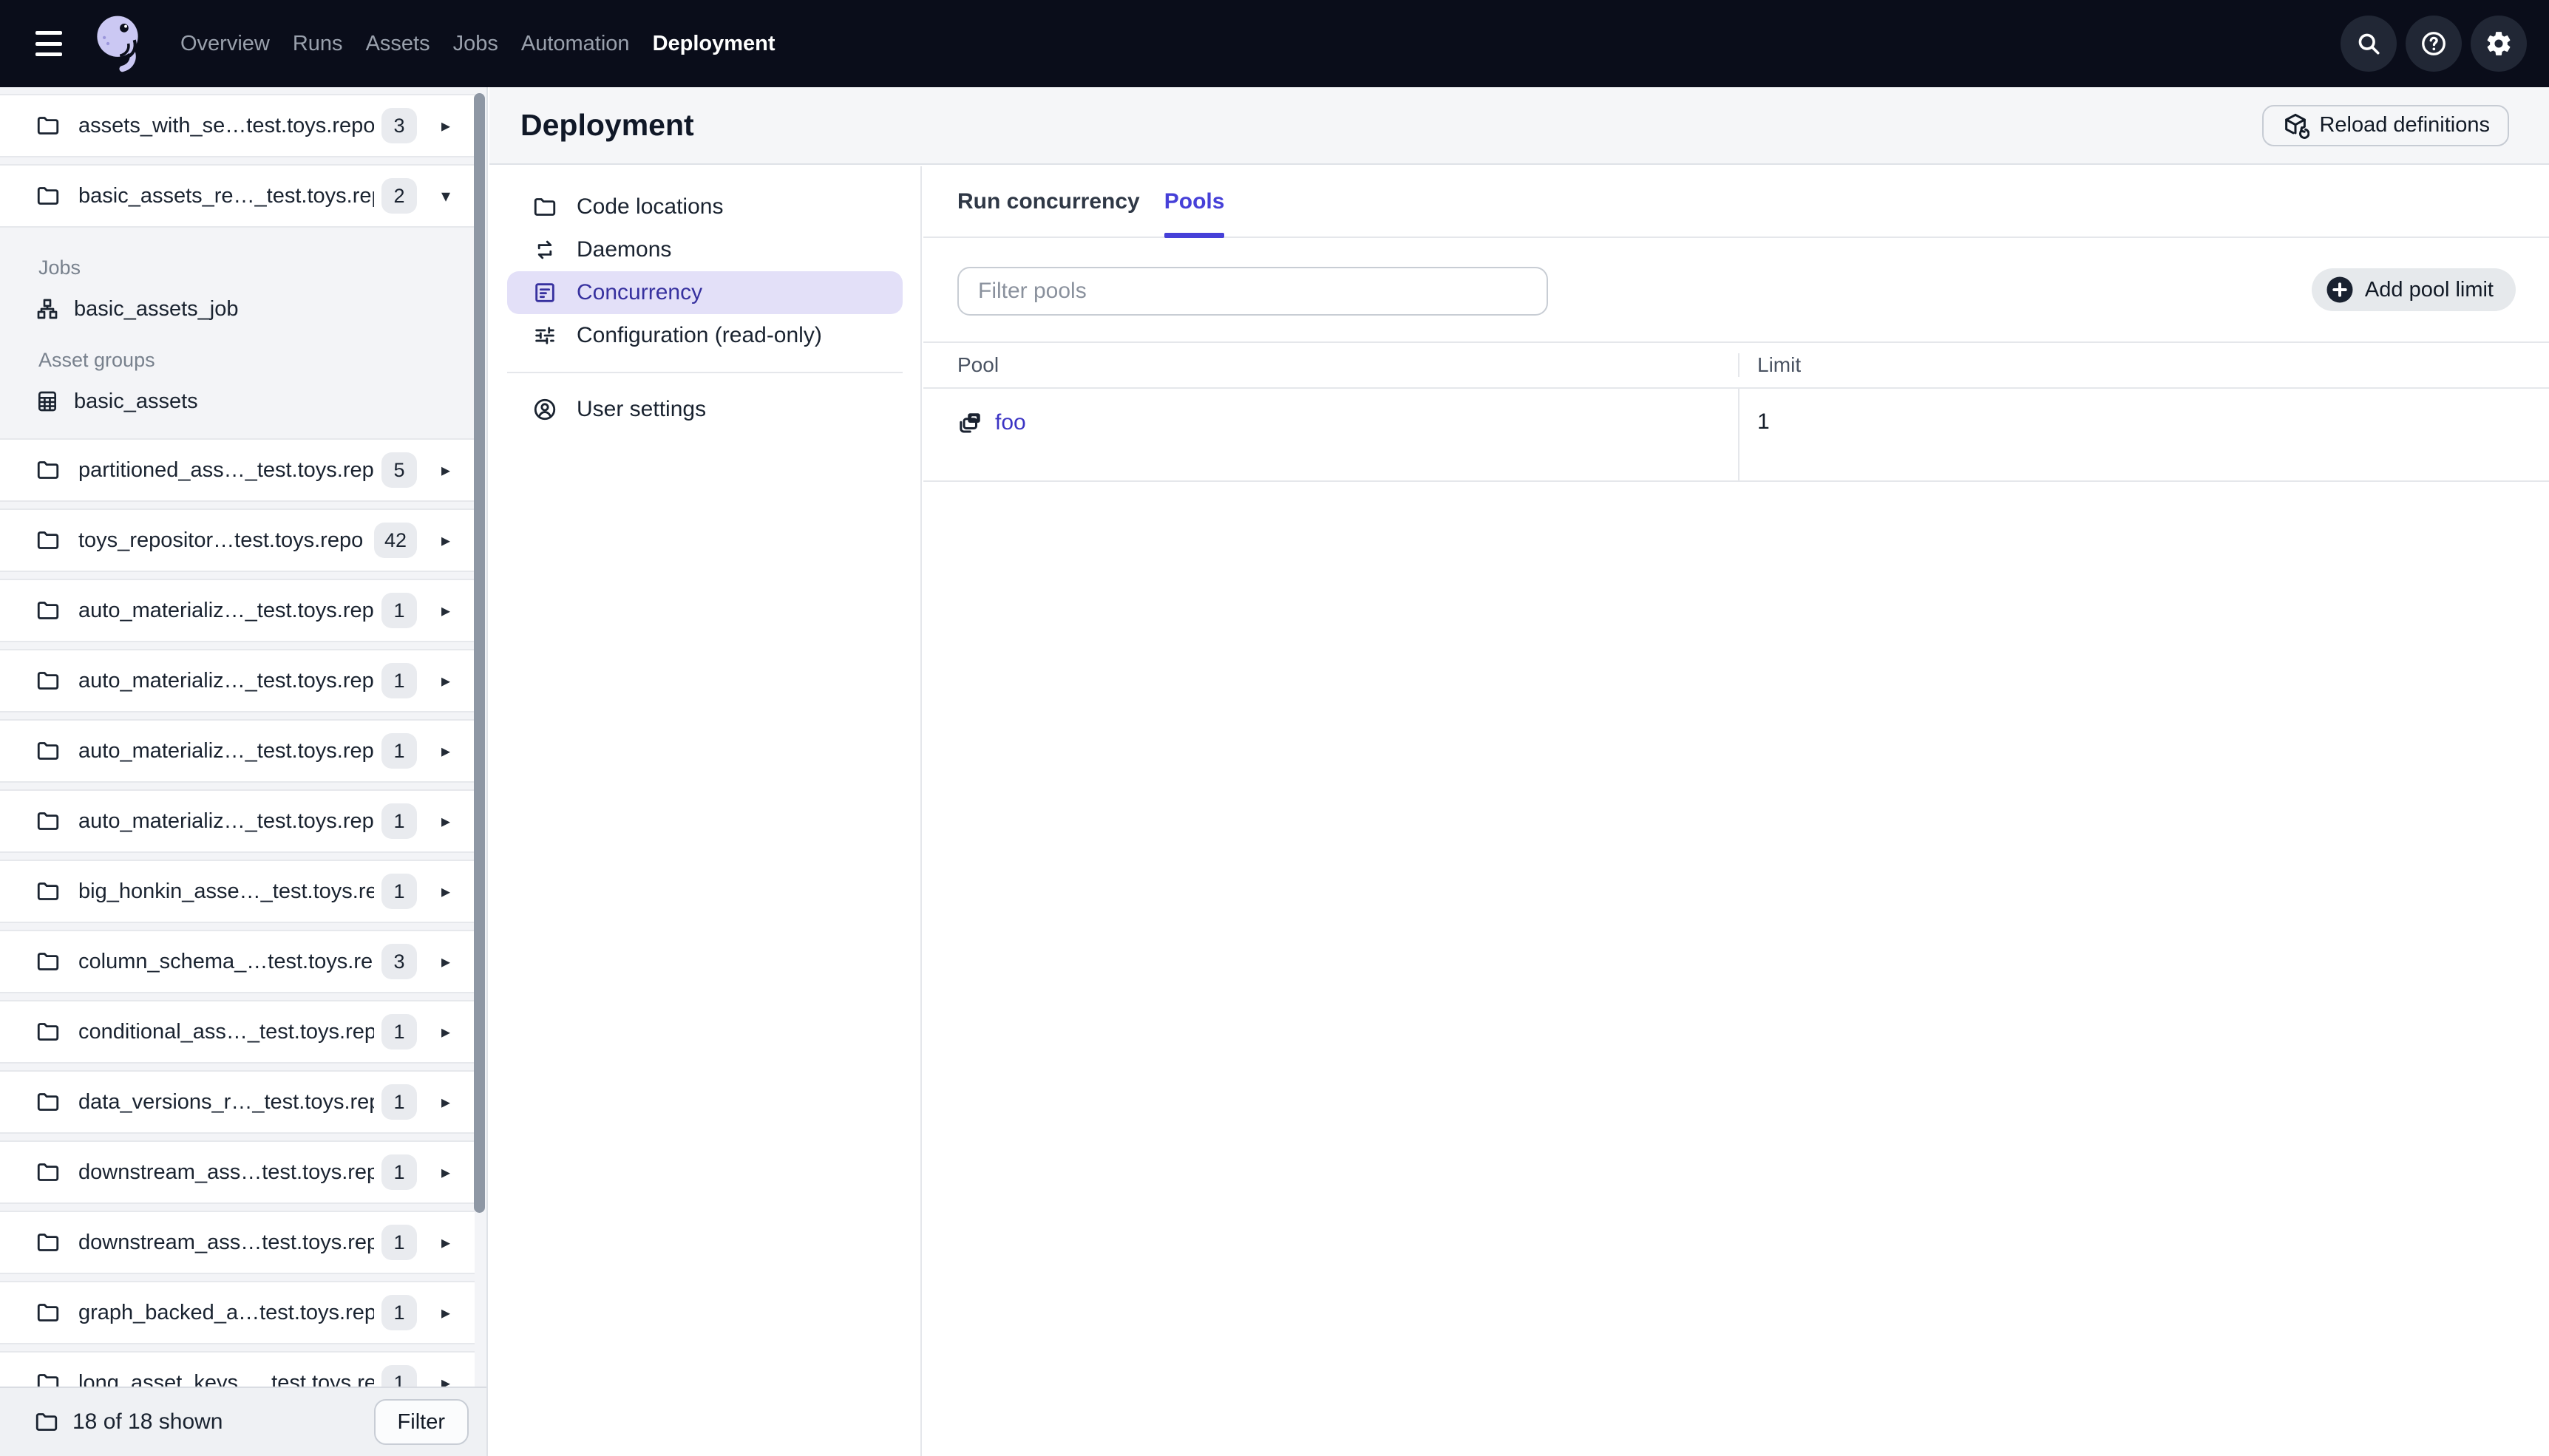  I want to click on code-location-label: data_versions_r…_test.toys.rep, so click(226, 1101).